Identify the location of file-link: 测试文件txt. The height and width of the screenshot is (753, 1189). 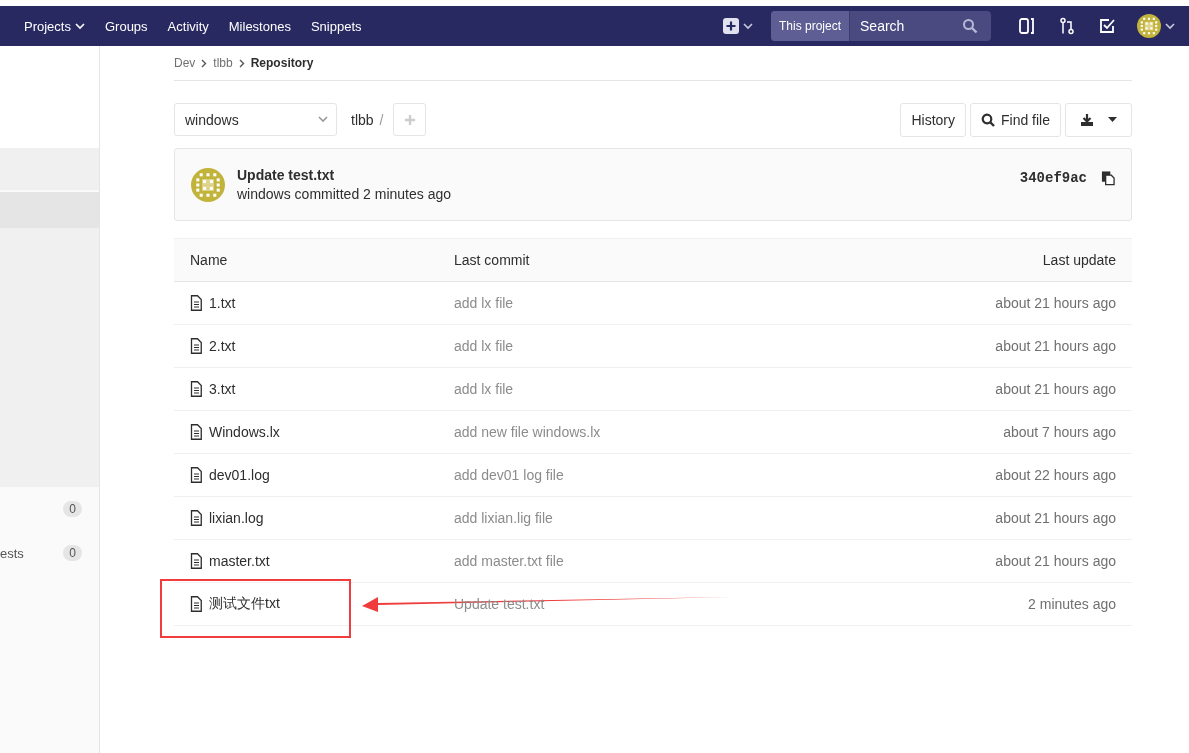
(244, 604).